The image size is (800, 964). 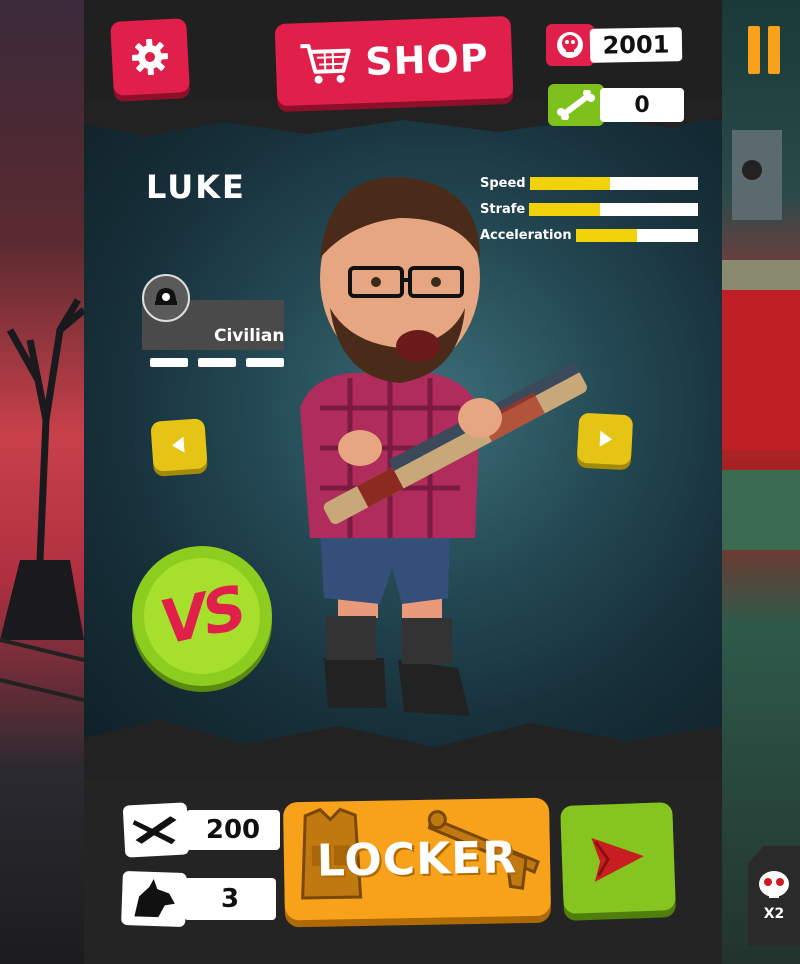 I want to click on previous-character-button, so click(x=179, y=445).